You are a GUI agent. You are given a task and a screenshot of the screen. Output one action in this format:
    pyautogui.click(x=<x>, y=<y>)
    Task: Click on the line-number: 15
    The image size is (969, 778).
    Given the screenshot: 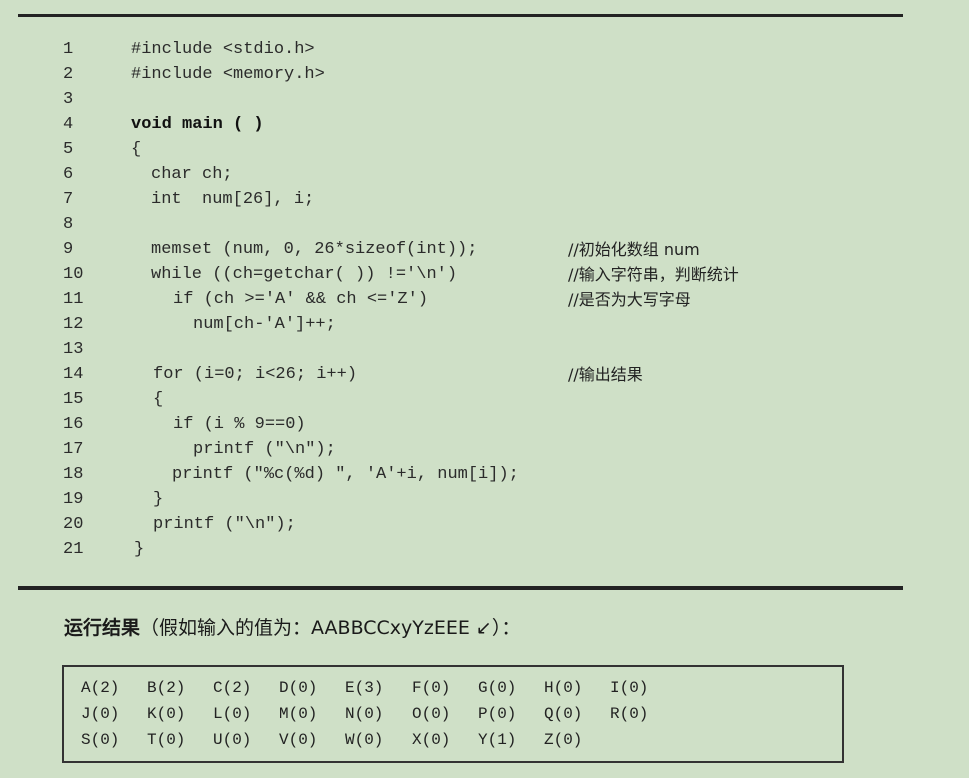 What is the action you would take?
    pyautogui.click(x=73, y=399)
    